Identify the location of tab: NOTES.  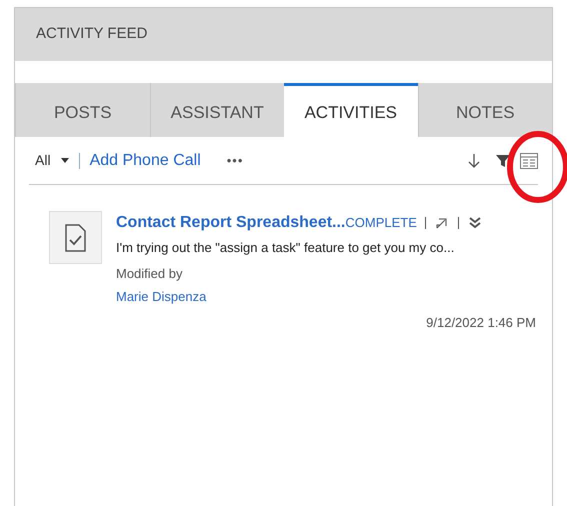
(485, 110).